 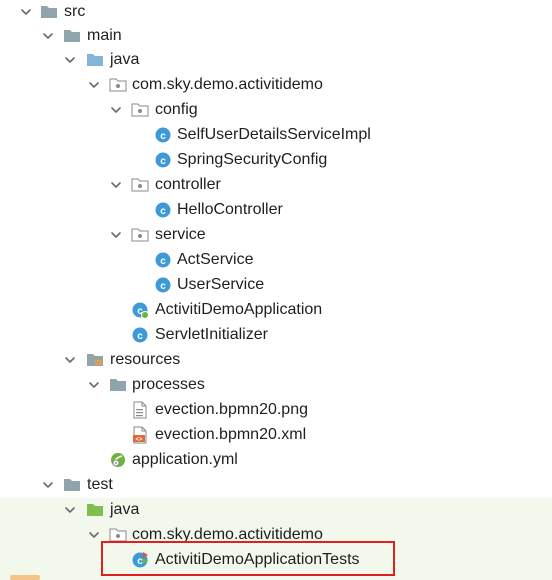 I want to click on tree-label: com.sky.demo.activitidemo, so click(x=227, y=84).